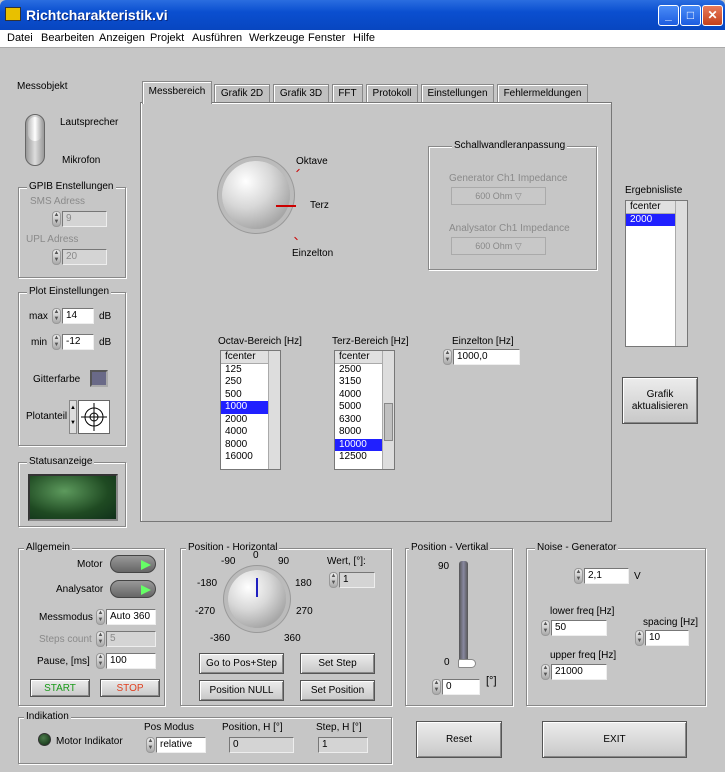 The width and height of the screenshot is (725, 772). What do you see at coordinates (130, 688) in the screenshot?
I see `stop-button: STOP` at bounding box center [130, 688].